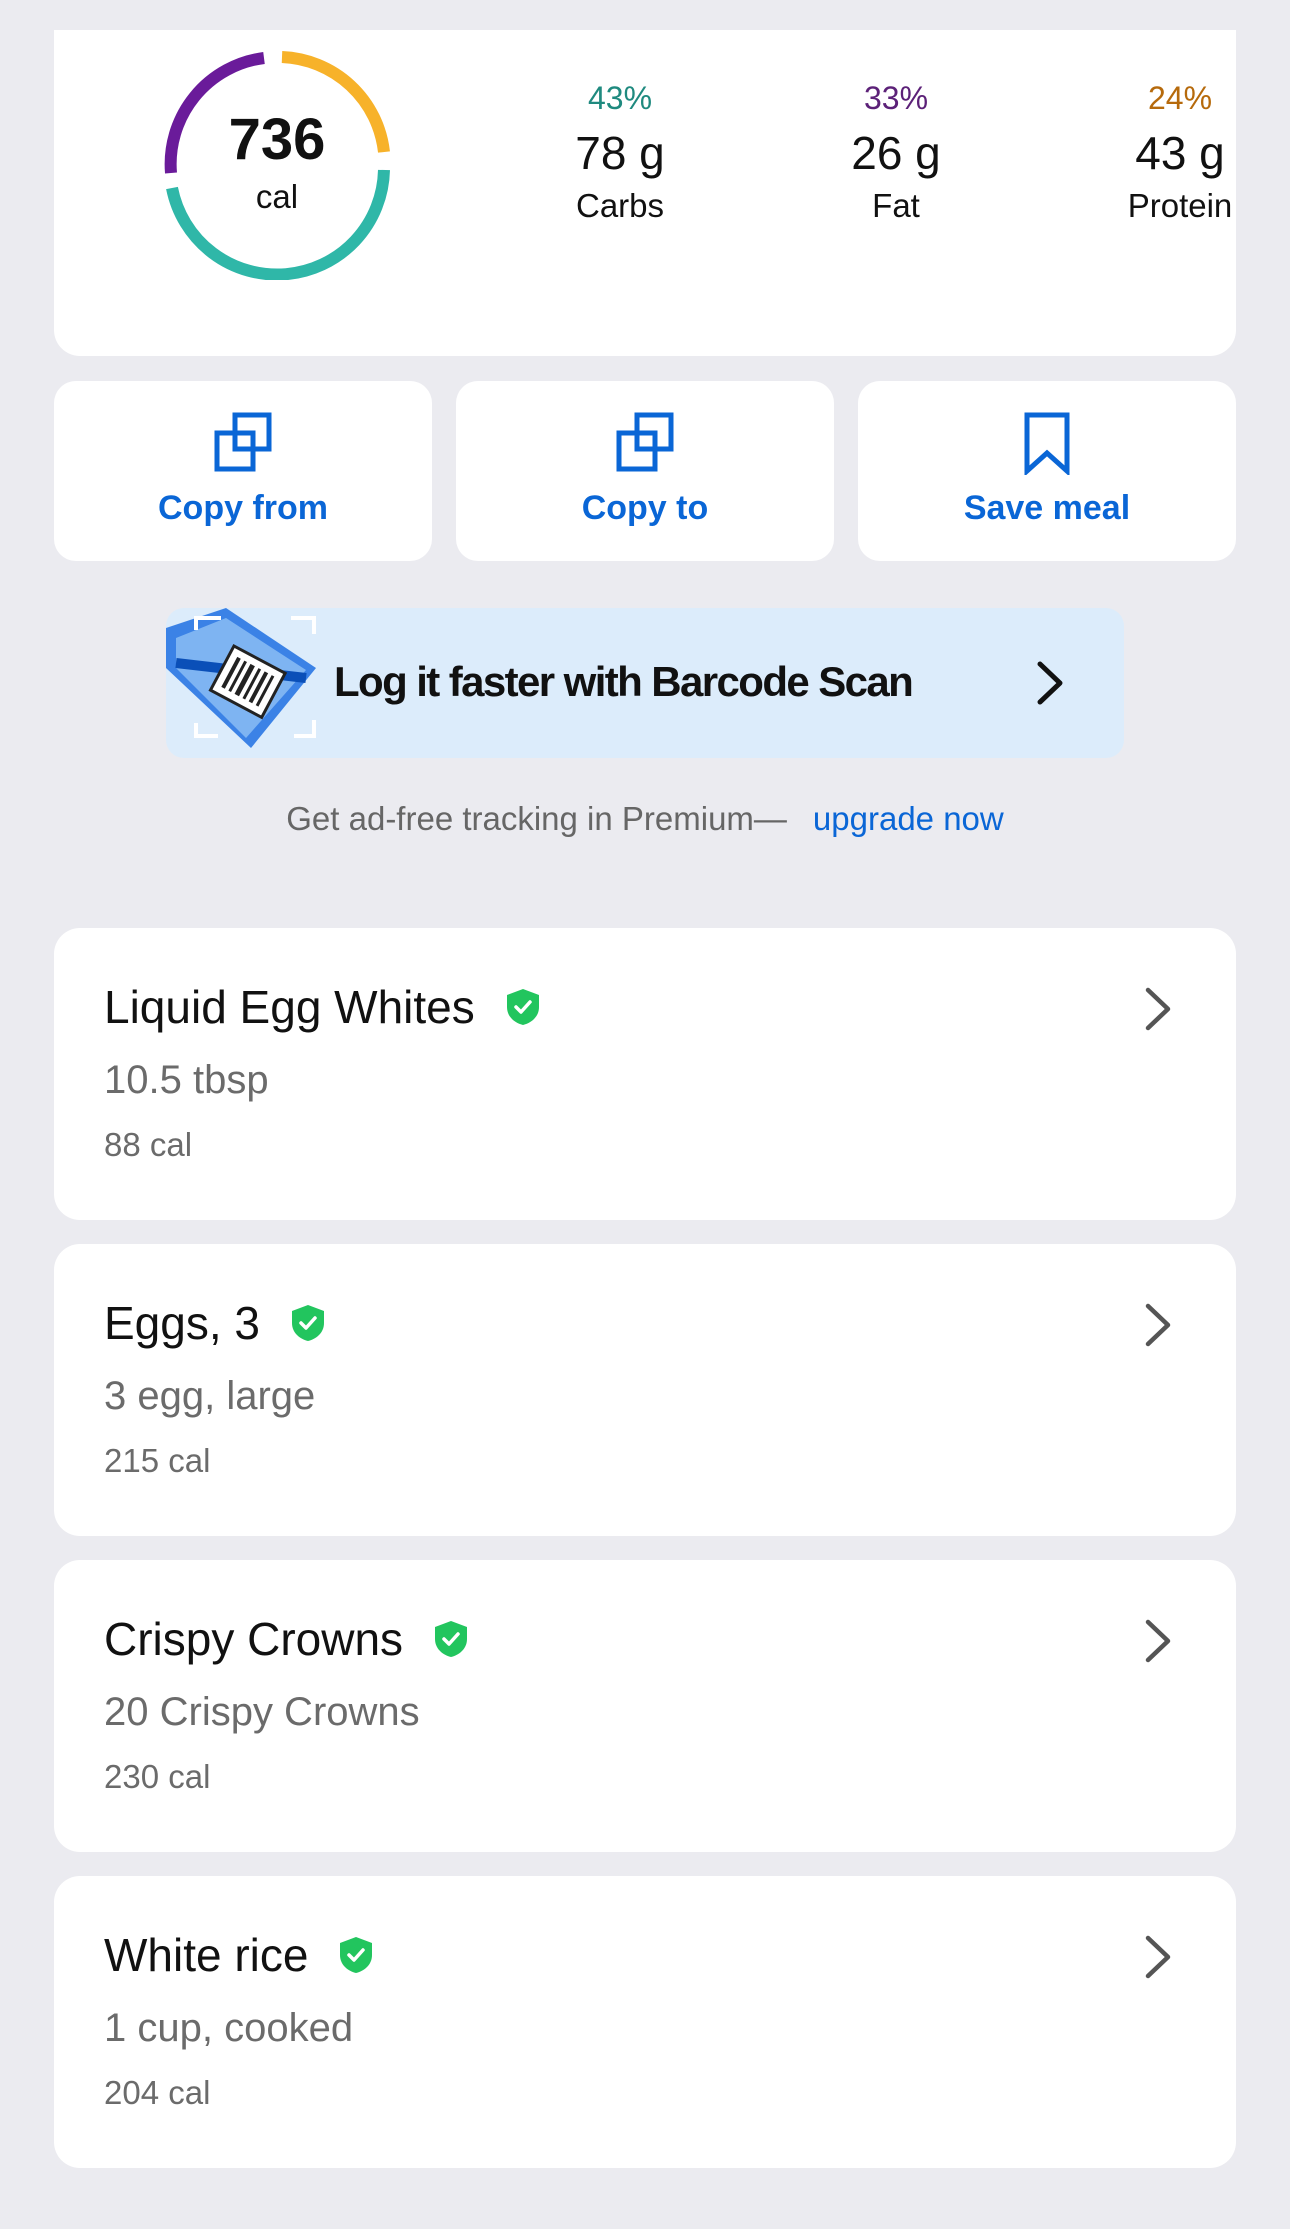  I want to click on bookmark-icon, so click(1047, 443).